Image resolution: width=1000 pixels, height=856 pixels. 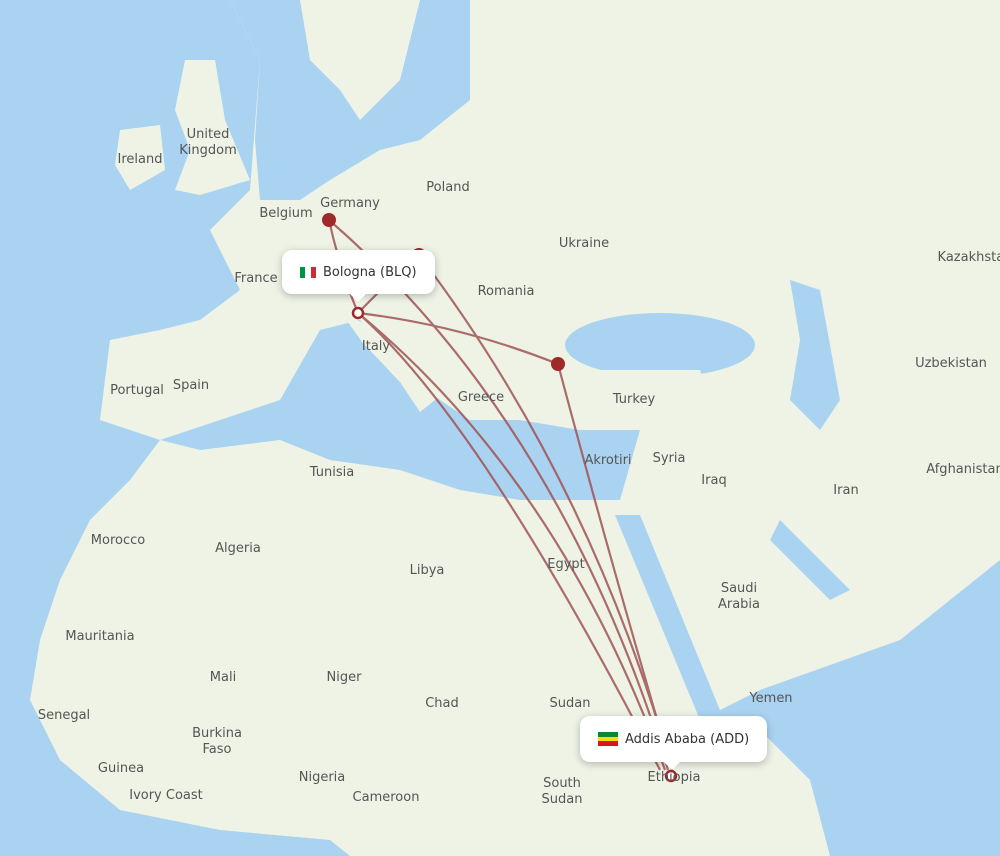 I want to click on country-label: Saudi Arabia, so click(x=739, y=596).